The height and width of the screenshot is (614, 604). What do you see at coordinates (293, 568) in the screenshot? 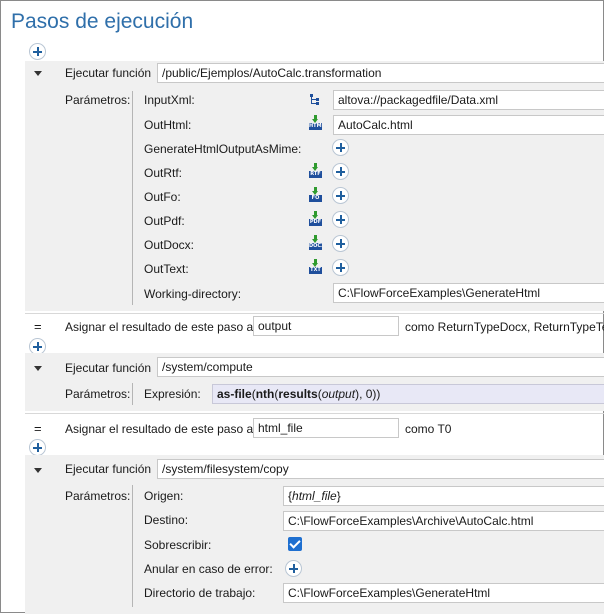
I see `param-anular-add-button` at bounding box center [293, 568].